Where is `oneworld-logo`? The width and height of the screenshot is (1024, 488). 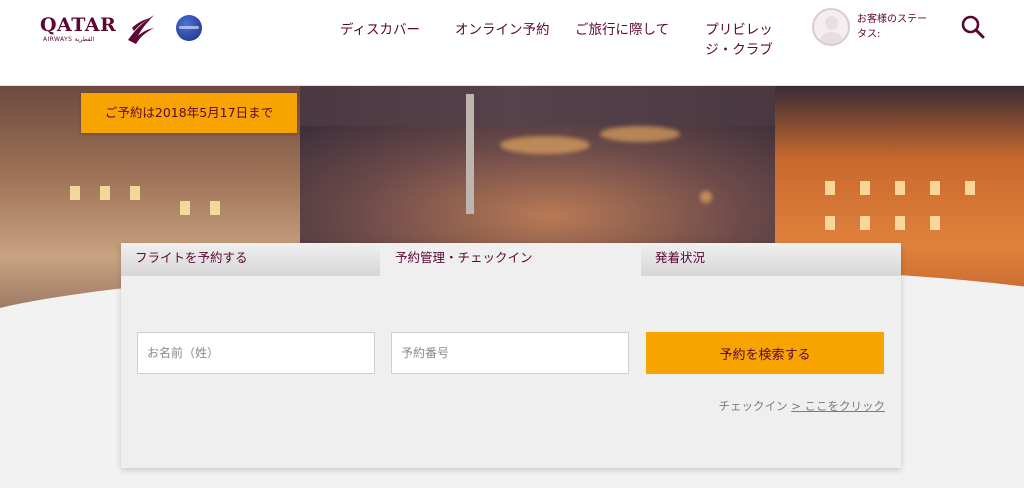 oneworld-logo is located at coordinates (189, 28).